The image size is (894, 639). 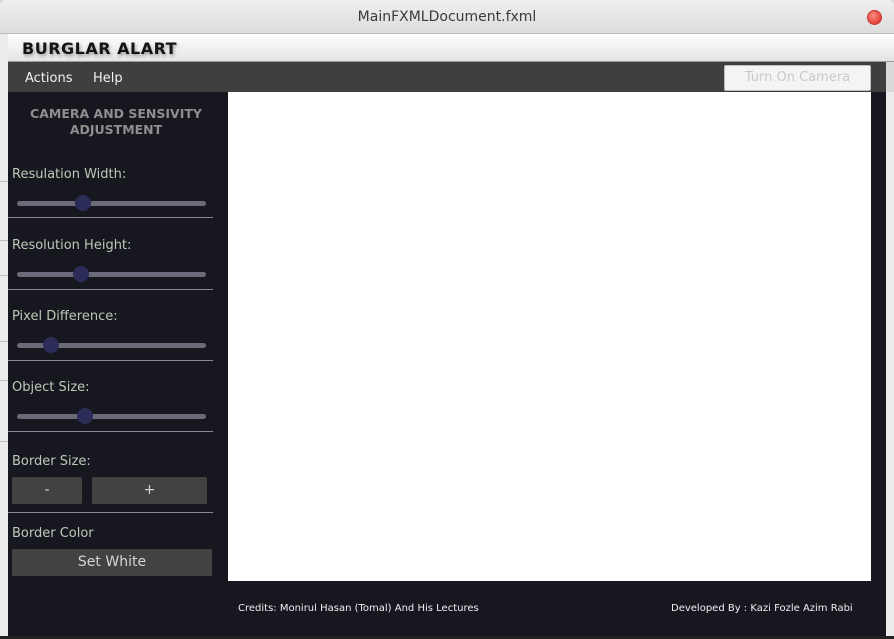 What do you see at coordinates (69, 174) in the screenshot?
I see `resolution-width-label: Resulation Width:` at bounding box center [69, 174].